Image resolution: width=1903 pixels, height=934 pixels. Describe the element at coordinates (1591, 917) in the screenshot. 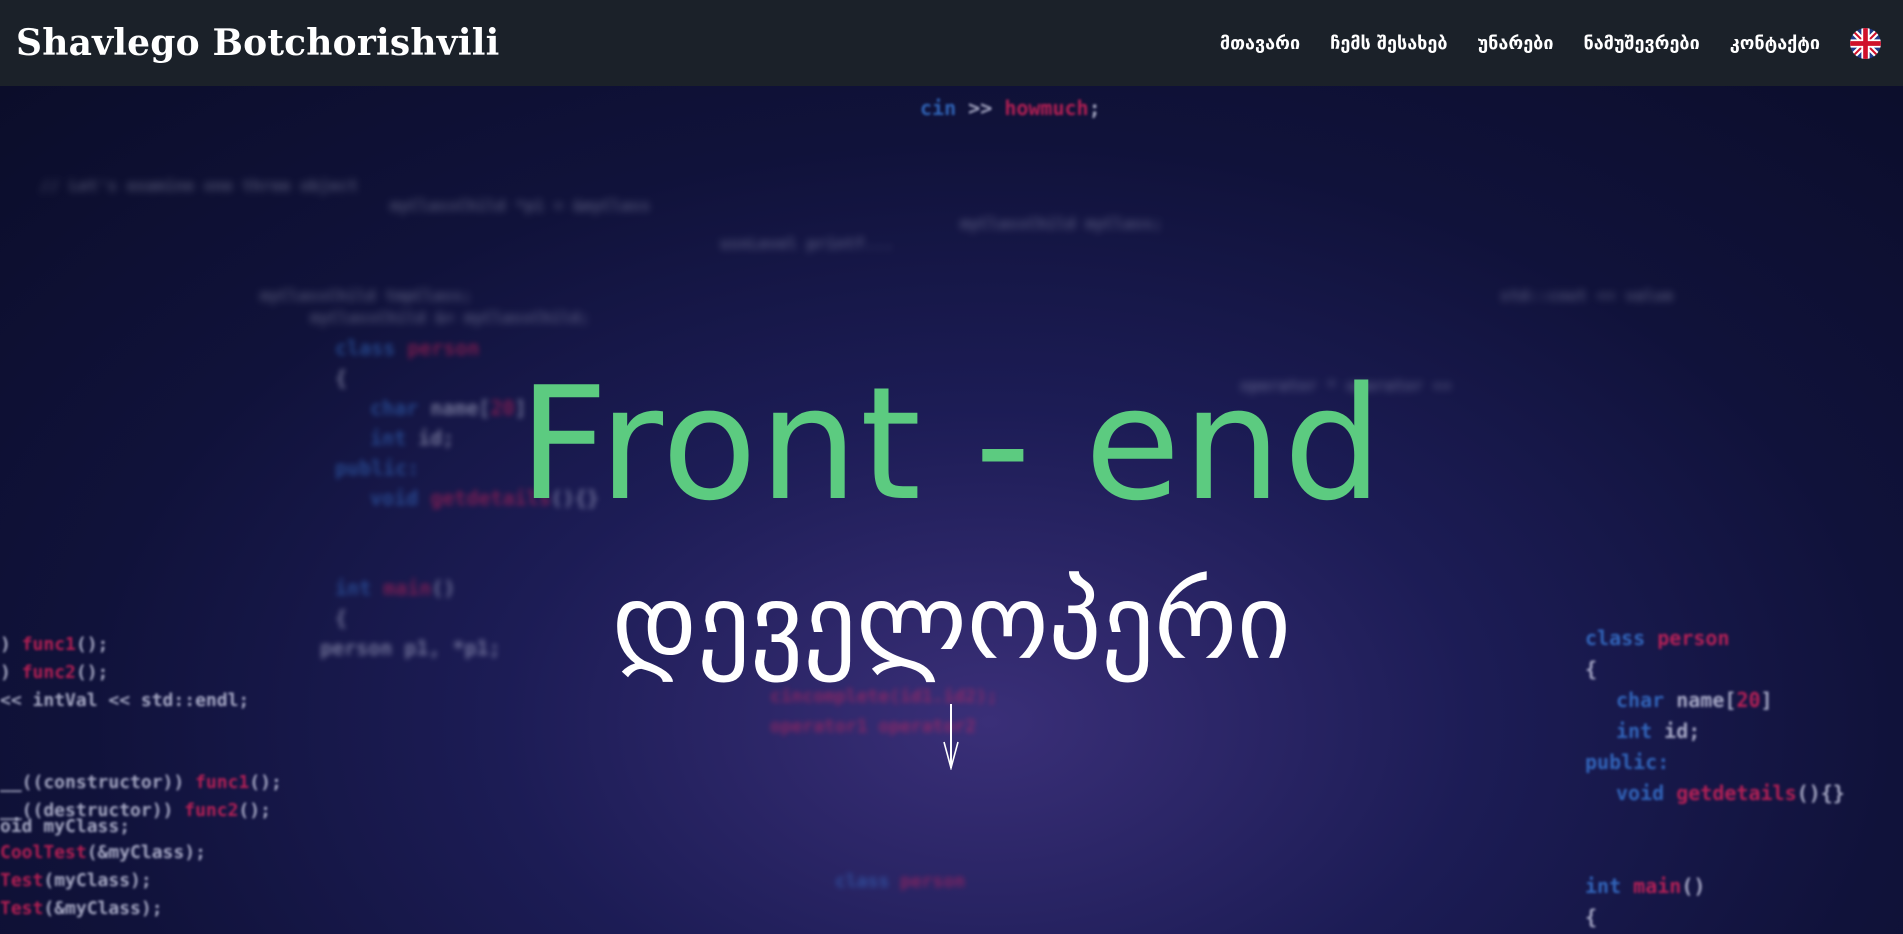

I see `code-line: {` at that location.